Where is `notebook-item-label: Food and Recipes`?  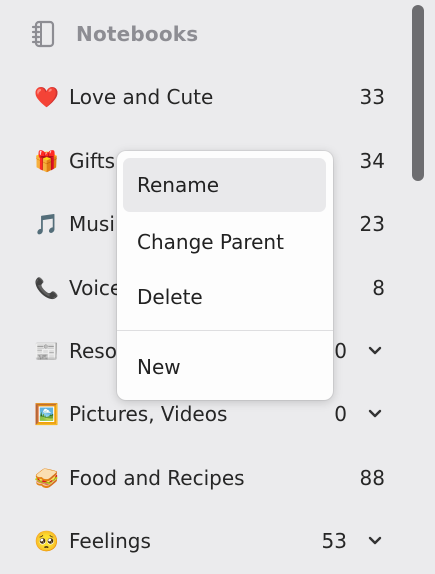 notebook-item-label: Food and Recipes is located at coordinates (157, 478).